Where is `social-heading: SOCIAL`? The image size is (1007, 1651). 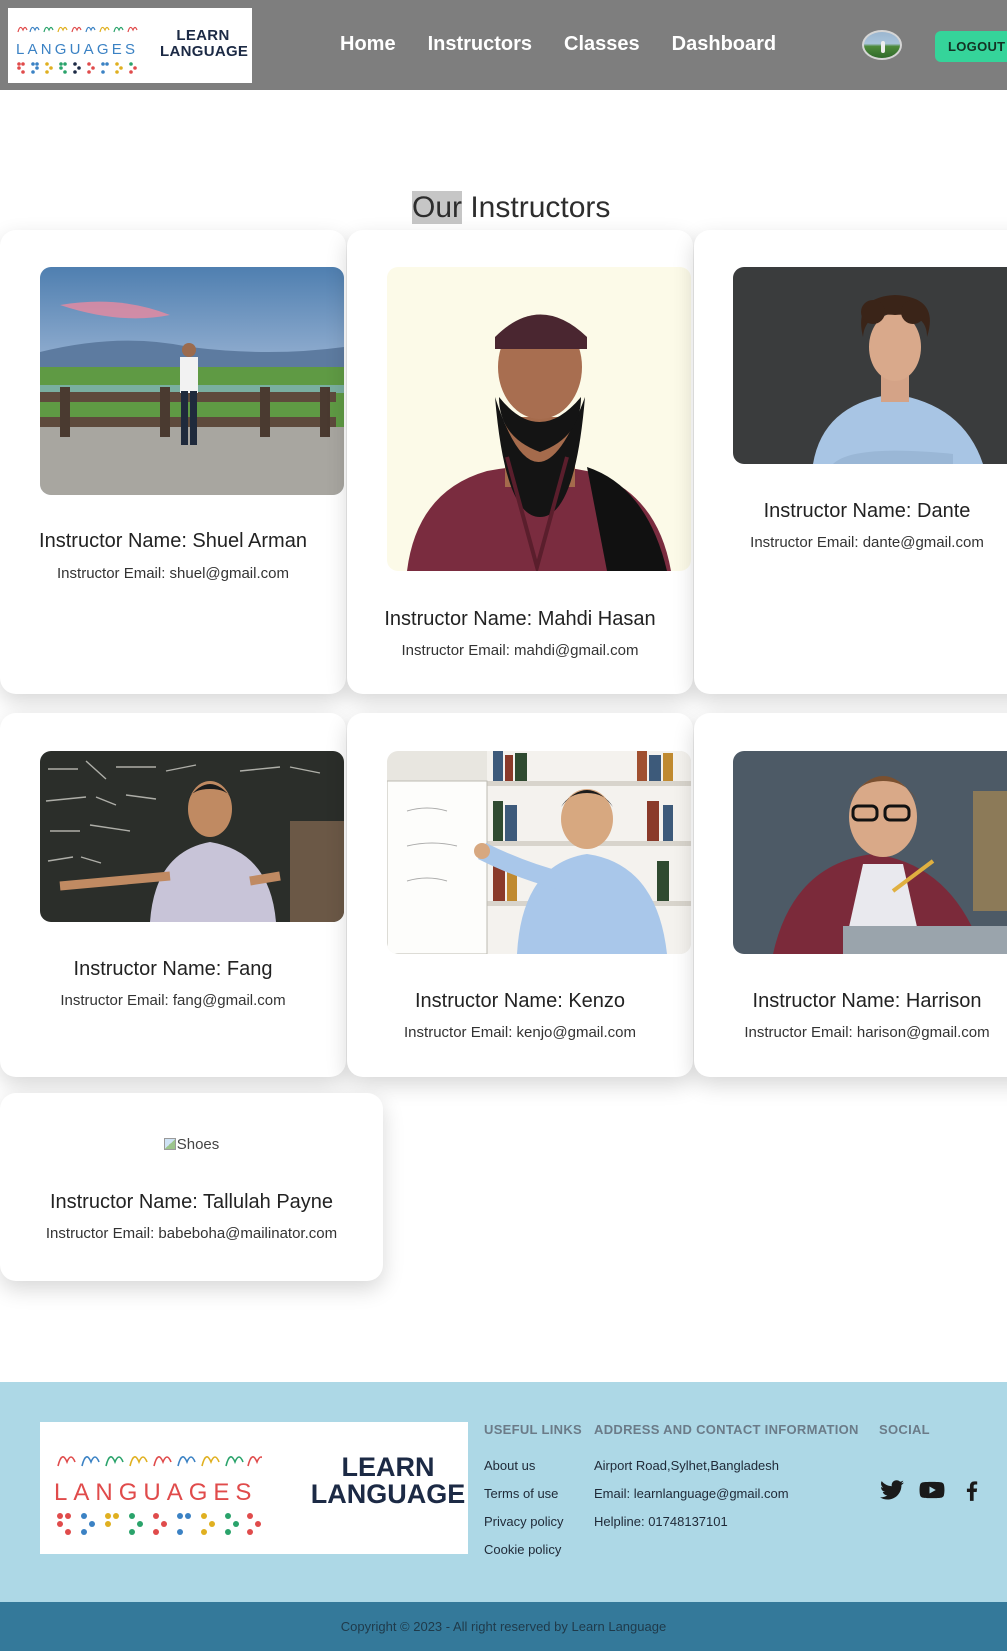 social-heading: SOCIAL is located at coordinates (904, 1429).